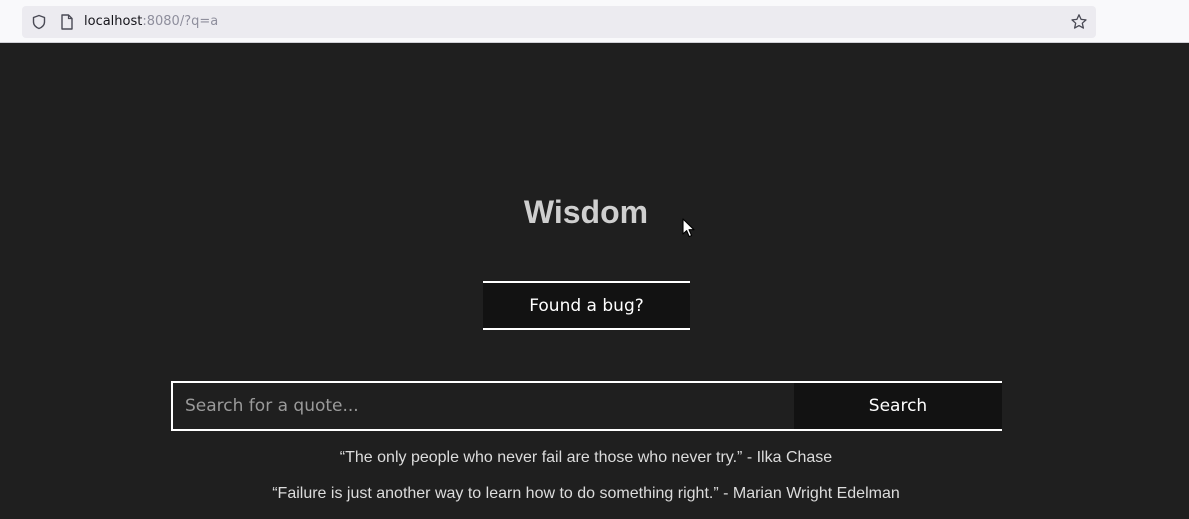  I want to click on address-bar: localhost:8080/?q=a, so click(559, 22).